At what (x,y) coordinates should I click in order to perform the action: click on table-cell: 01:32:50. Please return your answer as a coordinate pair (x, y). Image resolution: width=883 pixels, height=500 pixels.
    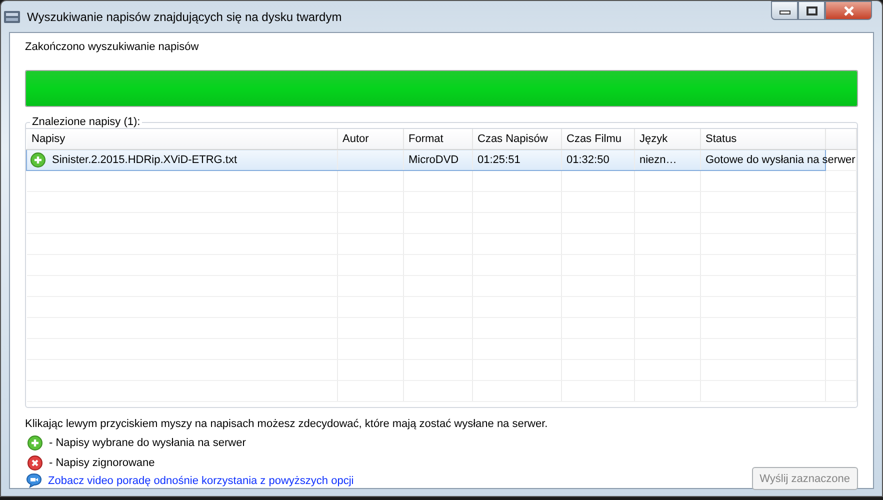
    Looking at the image, I should click on (588, 160).